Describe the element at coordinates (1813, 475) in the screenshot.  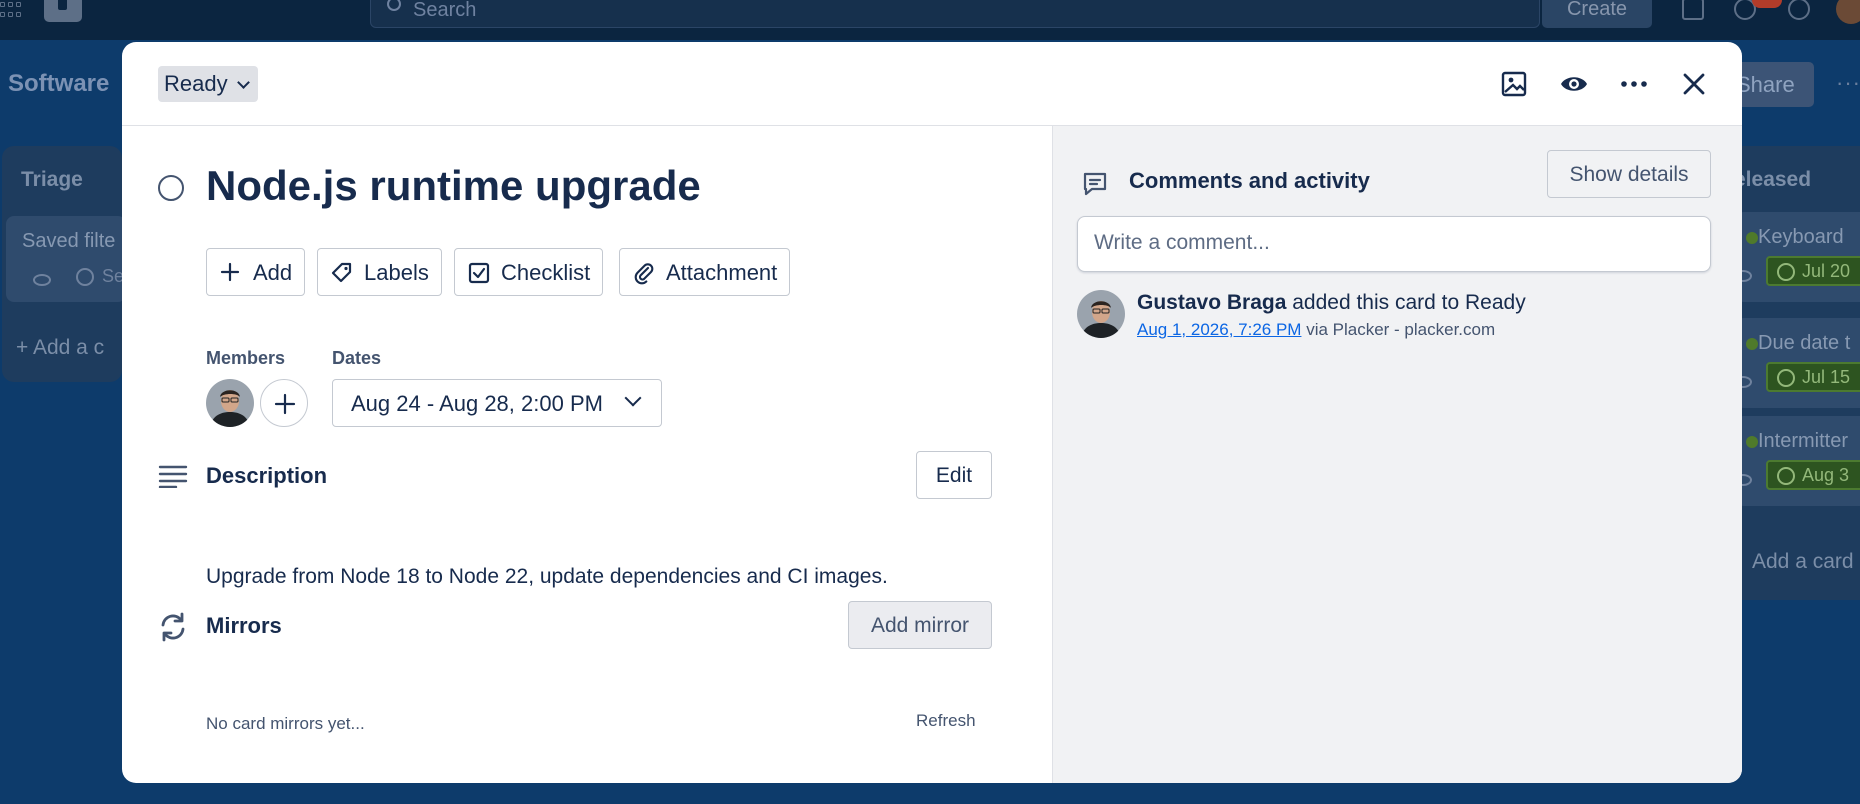
I see `due-date-chip: Aug 3` at that location.